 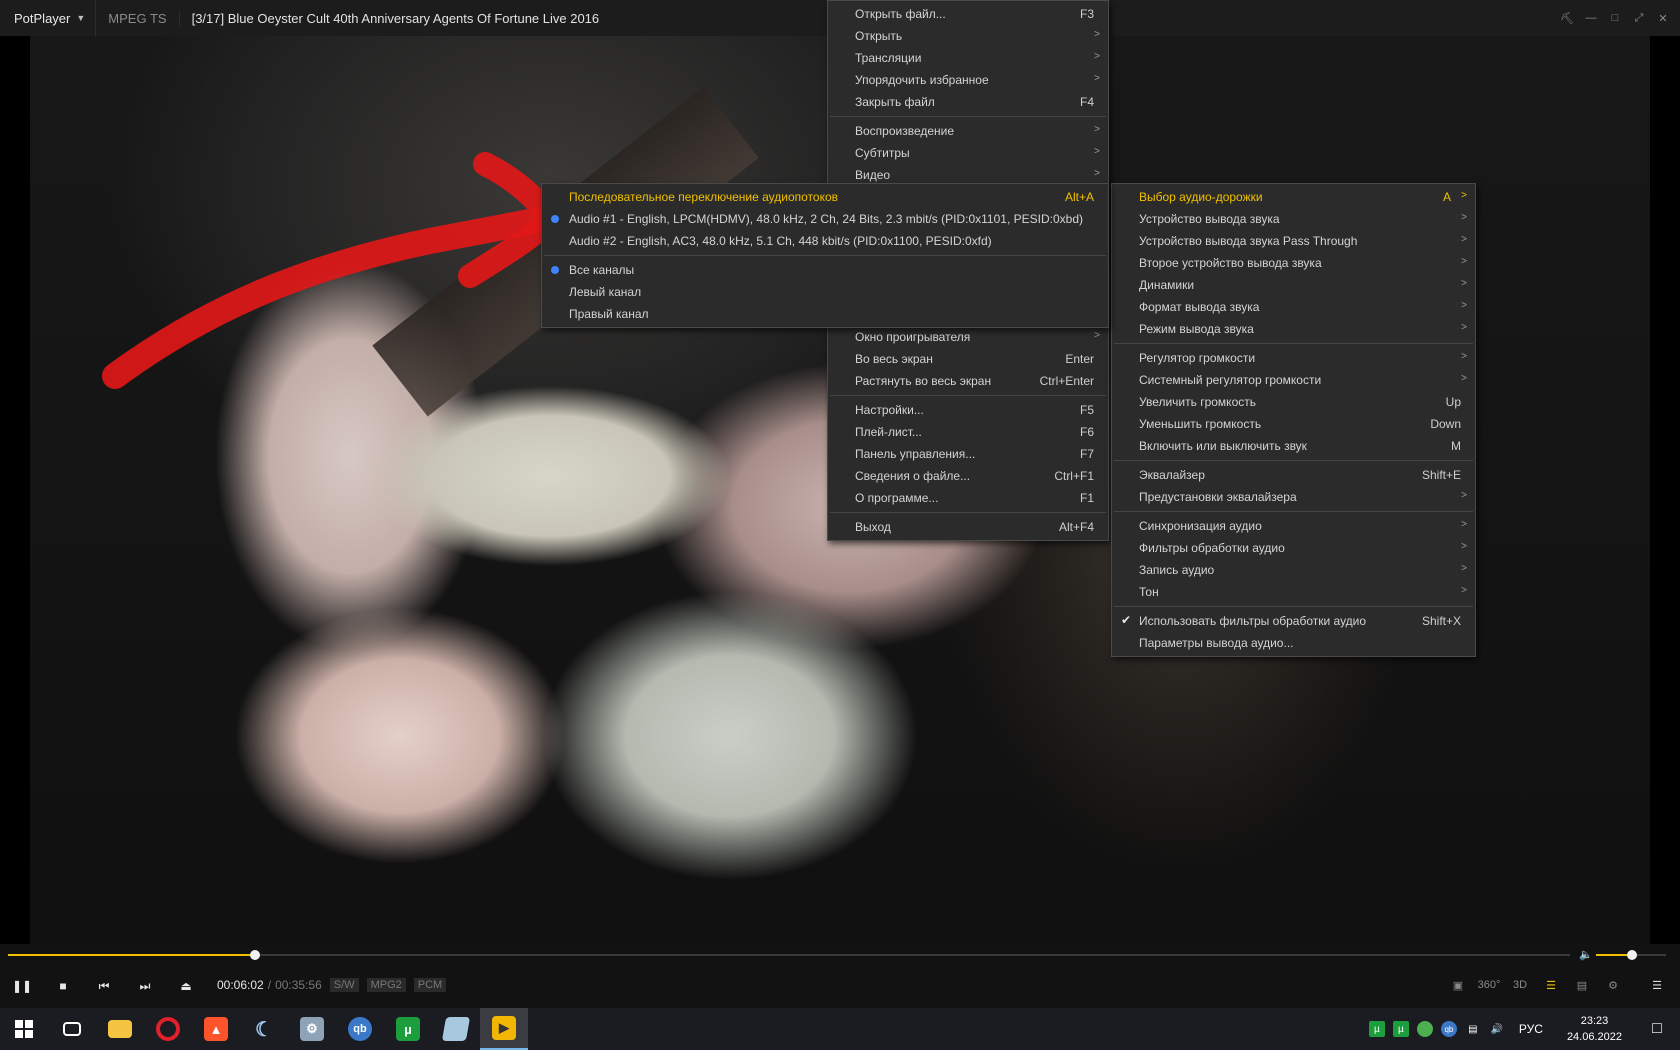 What do you see at coordinates (1567, 18) in the screenshot?
I see `pin-icon: ⛏` at bounding box center [1567, 18].